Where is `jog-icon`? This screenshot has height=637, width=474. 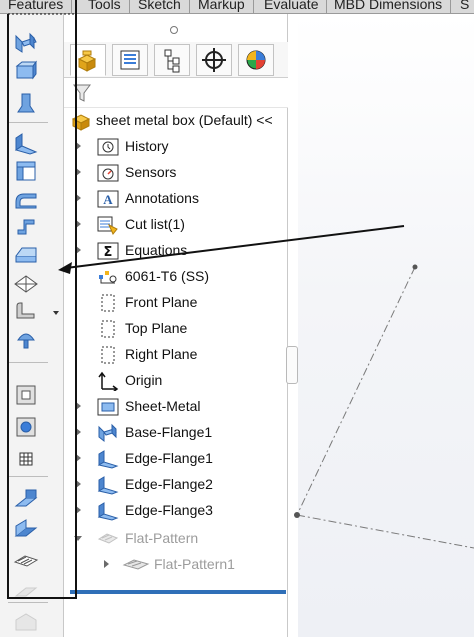
jog-icon is located at coordinates (26, 227).